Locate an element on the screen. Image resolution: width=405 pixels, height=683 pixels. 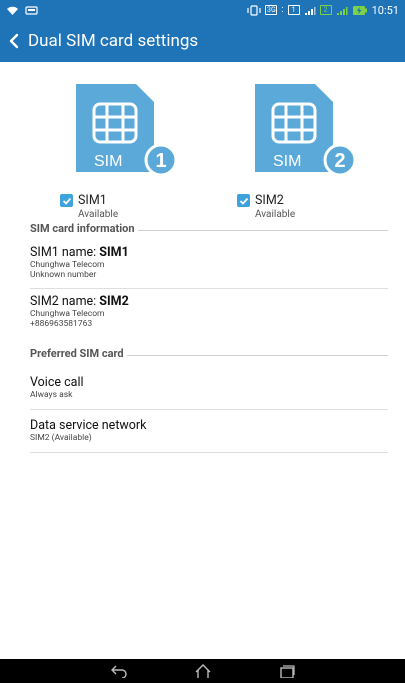
preferred-sim-section-header: Preferred SIM card is located at coordinates (209, 353).